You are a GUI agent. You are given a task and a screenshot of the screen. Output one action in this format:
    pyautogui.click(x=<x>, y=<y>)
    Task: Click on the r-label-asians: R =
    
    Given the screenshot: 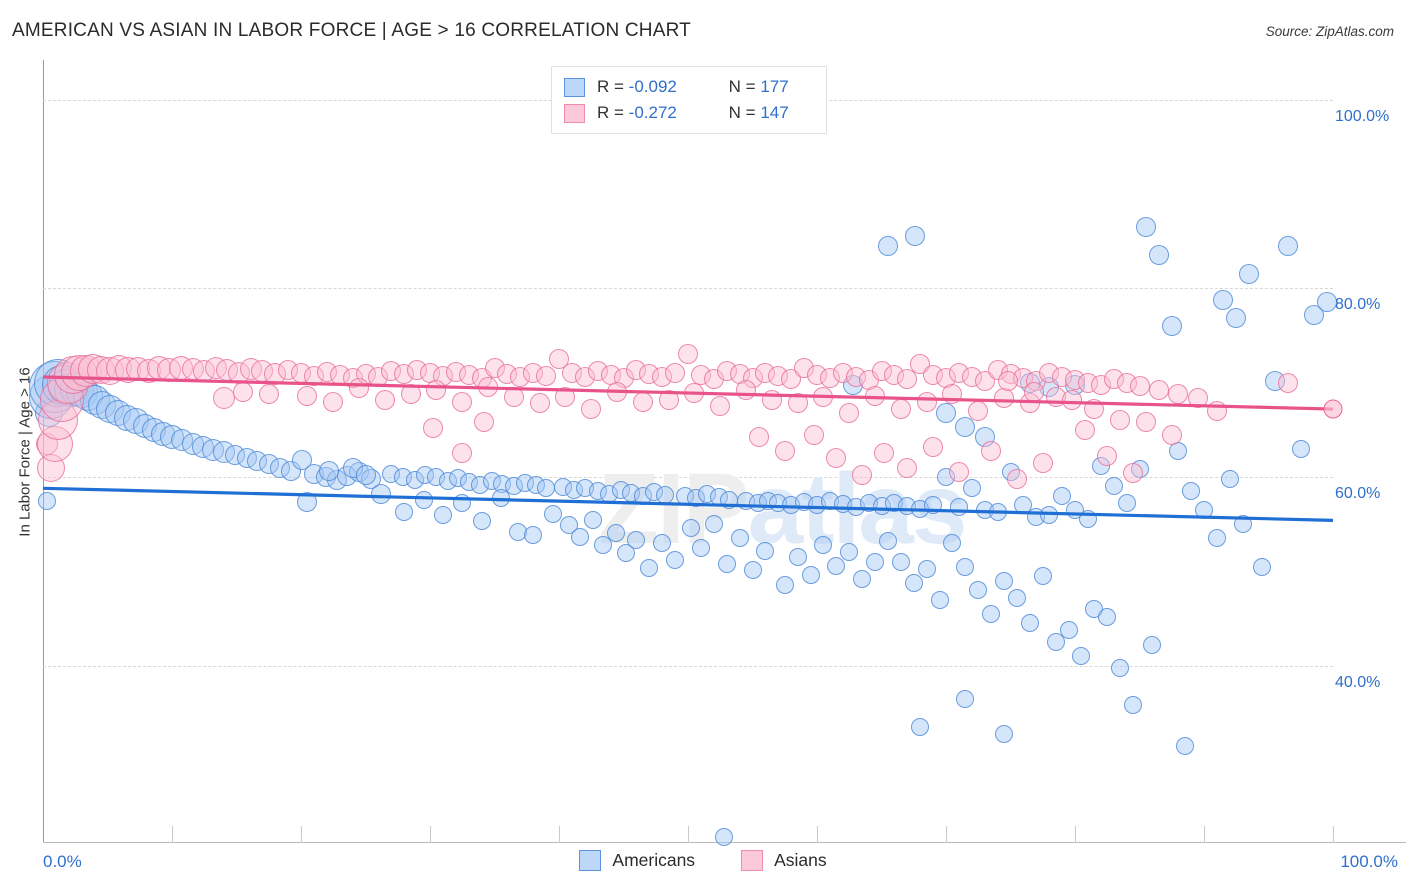 What is the action you would take?
    pyautogui.click(x=613, y=112)
    